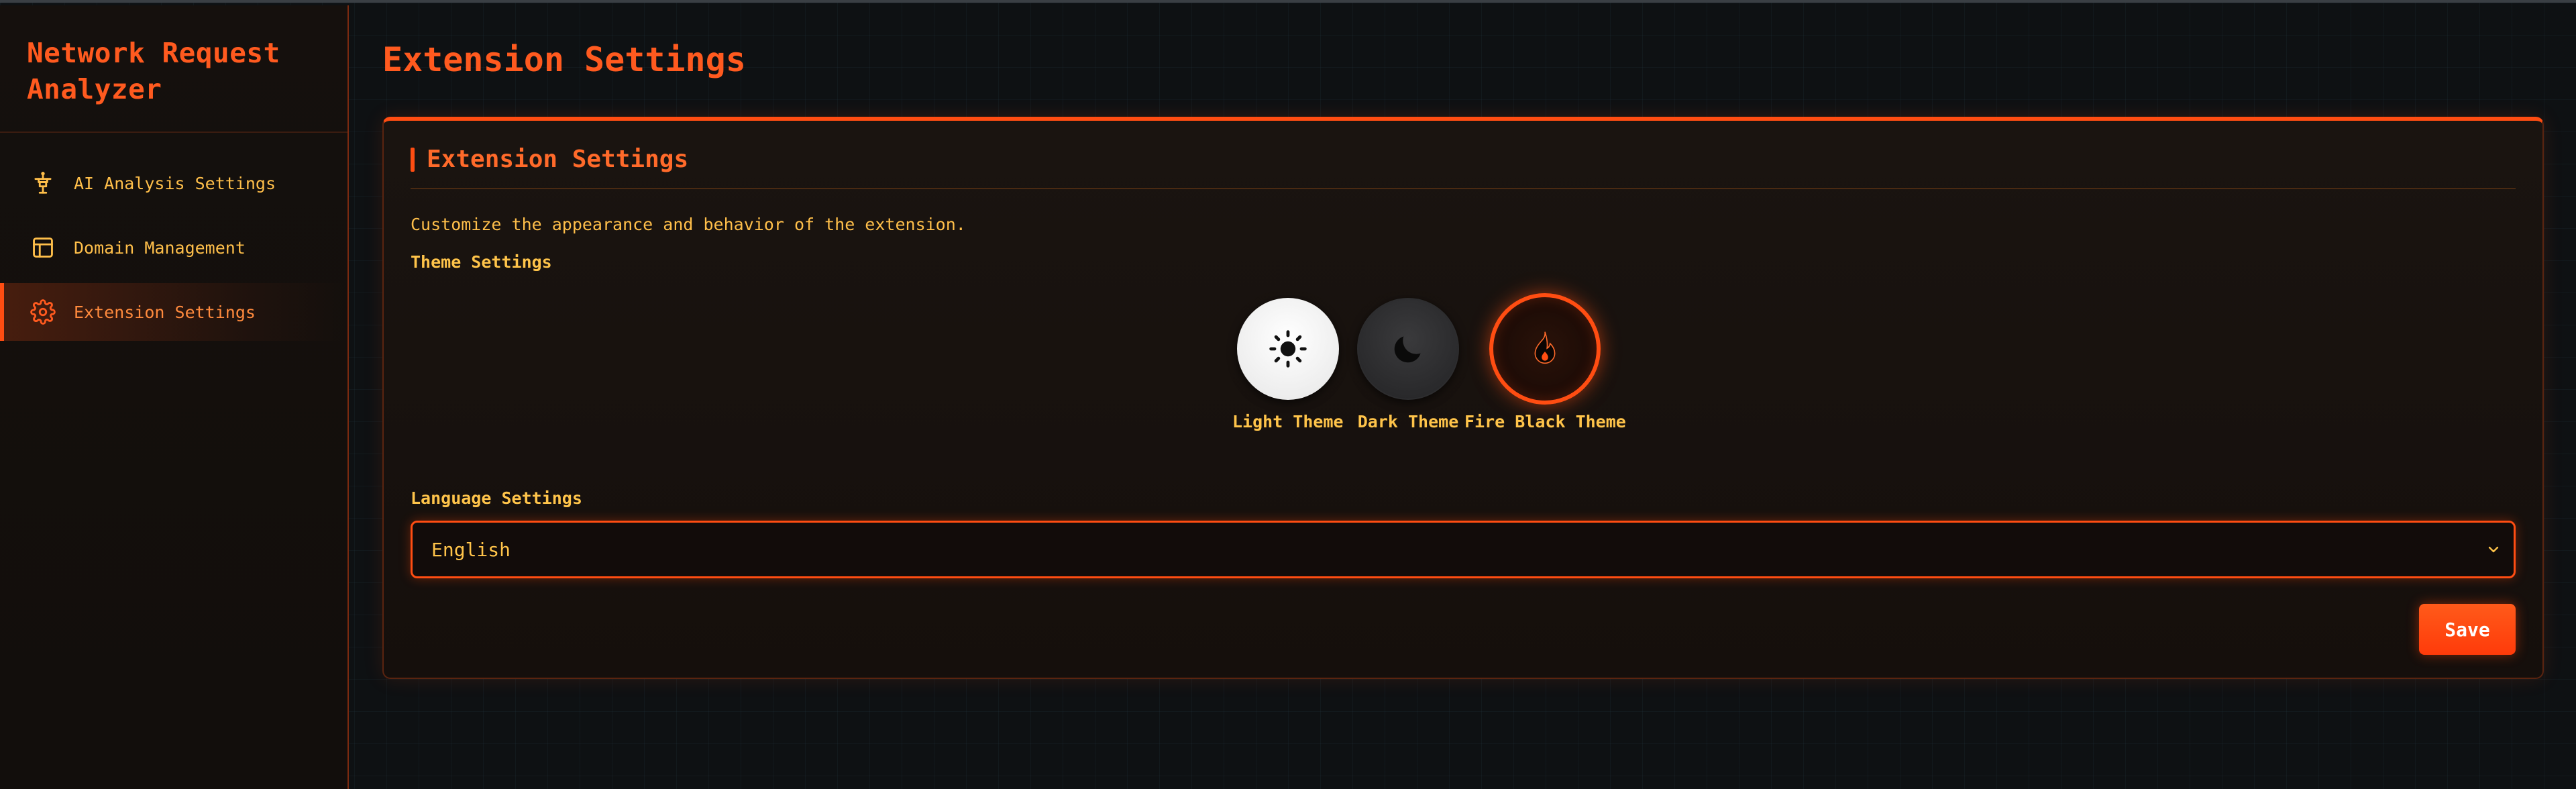 The width and height of the screenshot is (2576, 789). I want to click on theme-option-light: Light Theme, so click(1288, 364).